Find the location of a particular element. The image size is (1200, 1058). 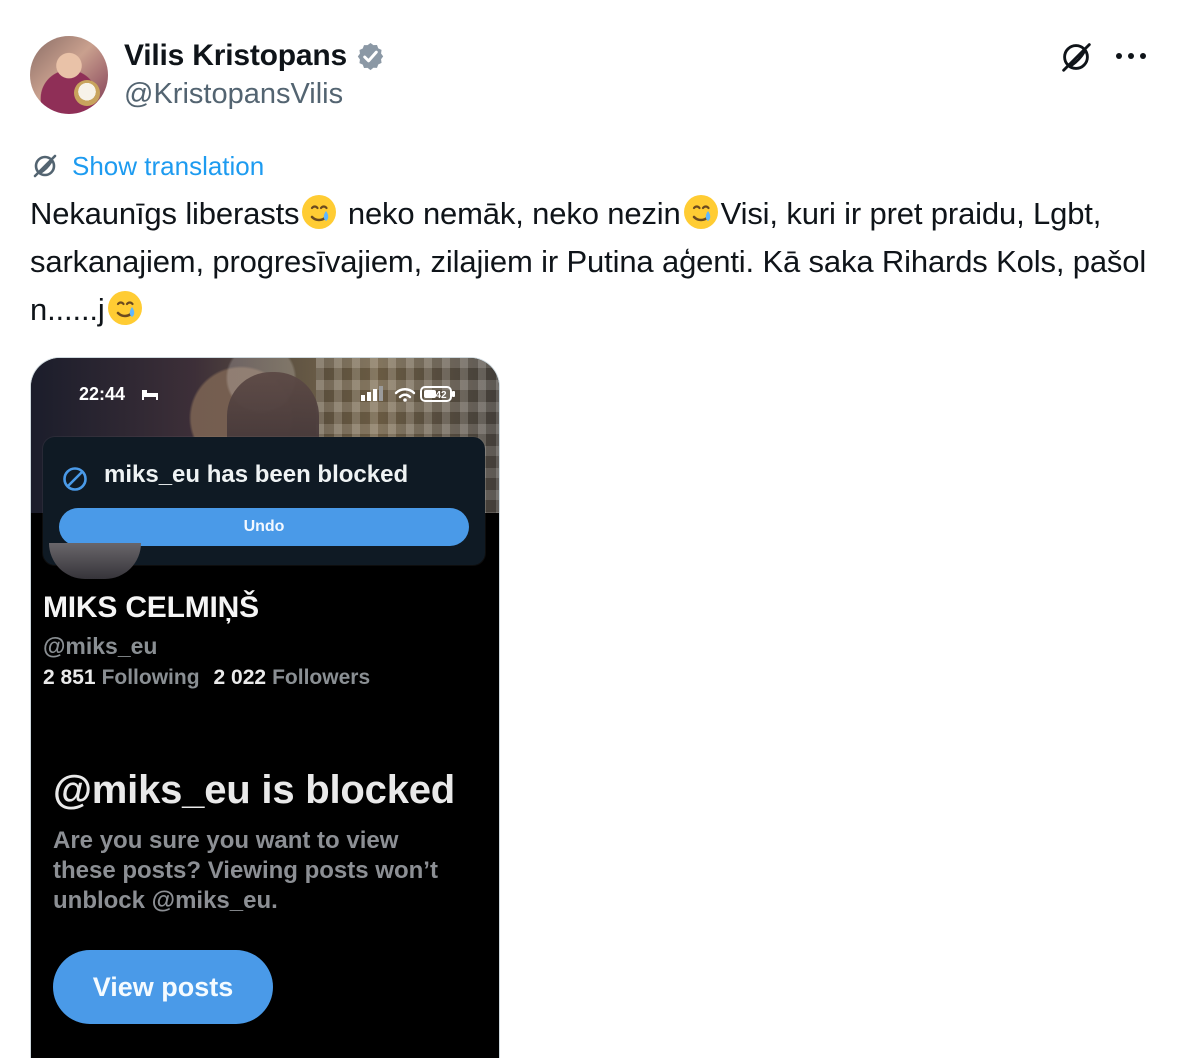

profile-handle: @miks_eu is located at coordinates (100, 646).